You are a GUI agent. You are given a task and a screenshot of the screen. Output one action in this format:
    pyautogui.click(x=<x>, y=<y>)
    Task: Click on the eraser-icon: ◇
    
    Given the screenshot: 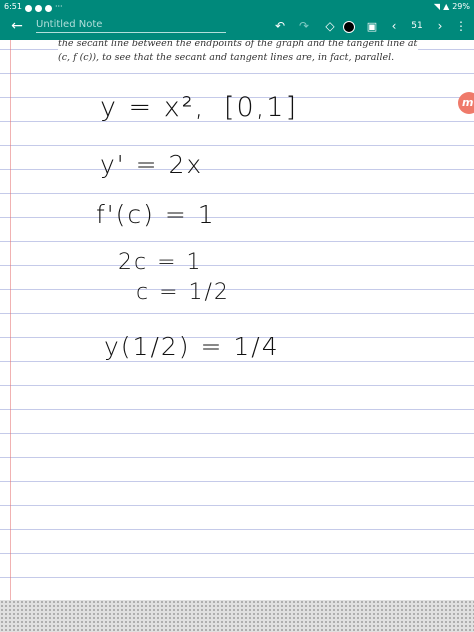 What is the action you would take?
    pyautogui.click(x=330, y=26)
    